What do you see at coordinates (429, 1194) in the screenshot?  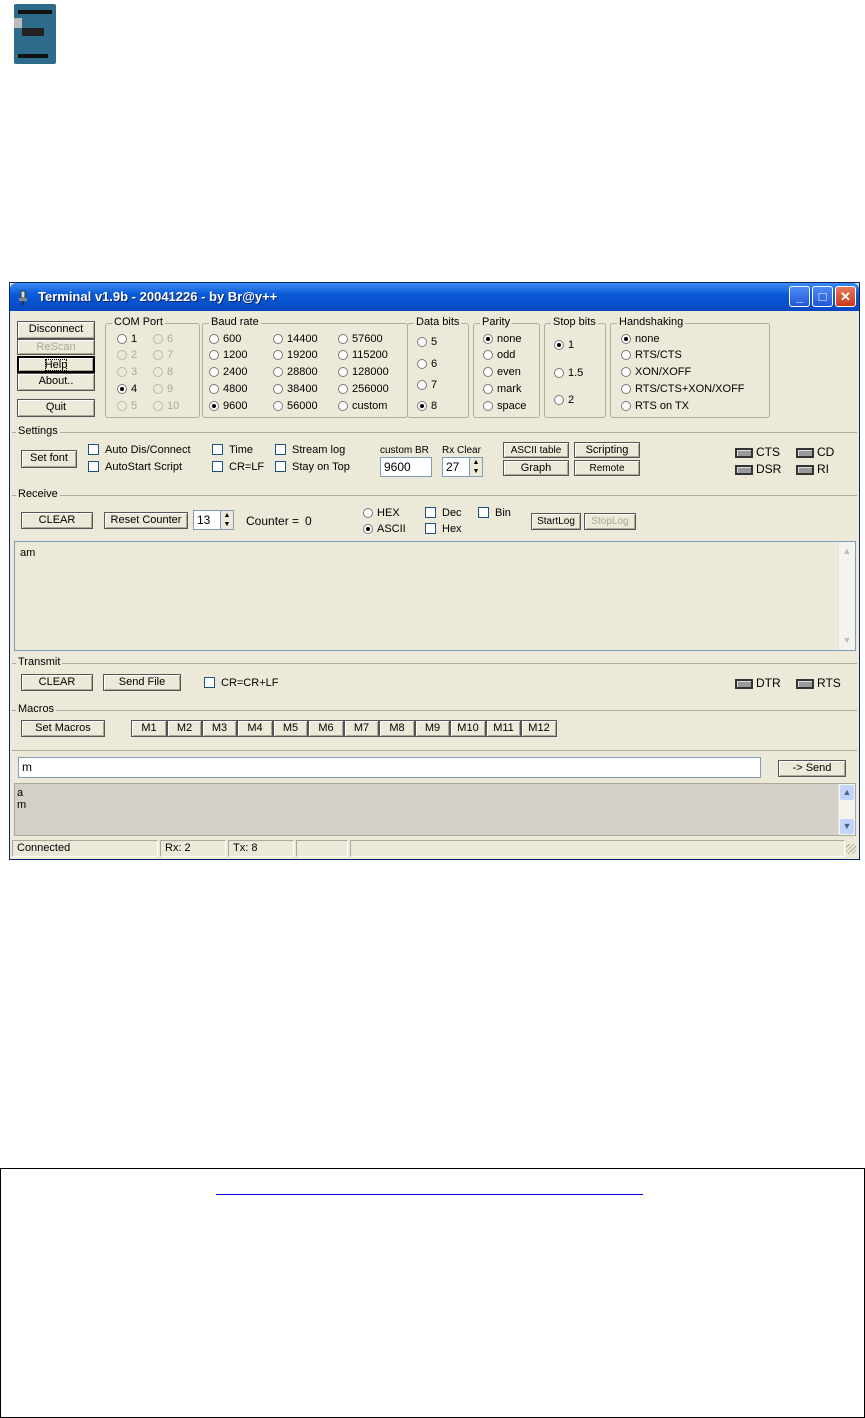 I see `link-underline` at bounding box center [429, 1194].